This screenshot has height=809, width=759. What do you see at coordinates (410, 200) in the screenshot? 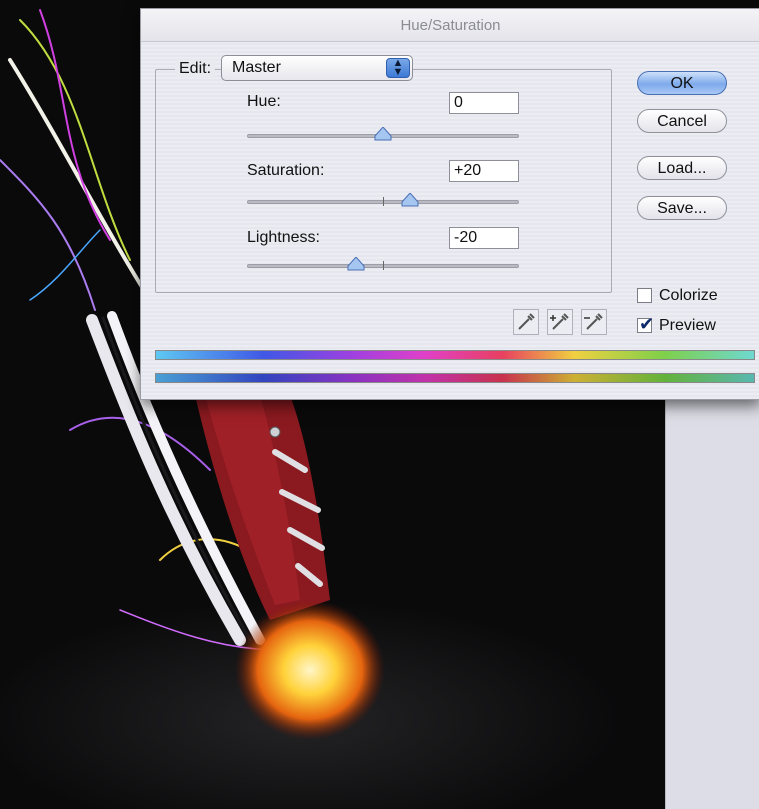
I see `saturation-slider-thumb` at bounding box center [410, 200].